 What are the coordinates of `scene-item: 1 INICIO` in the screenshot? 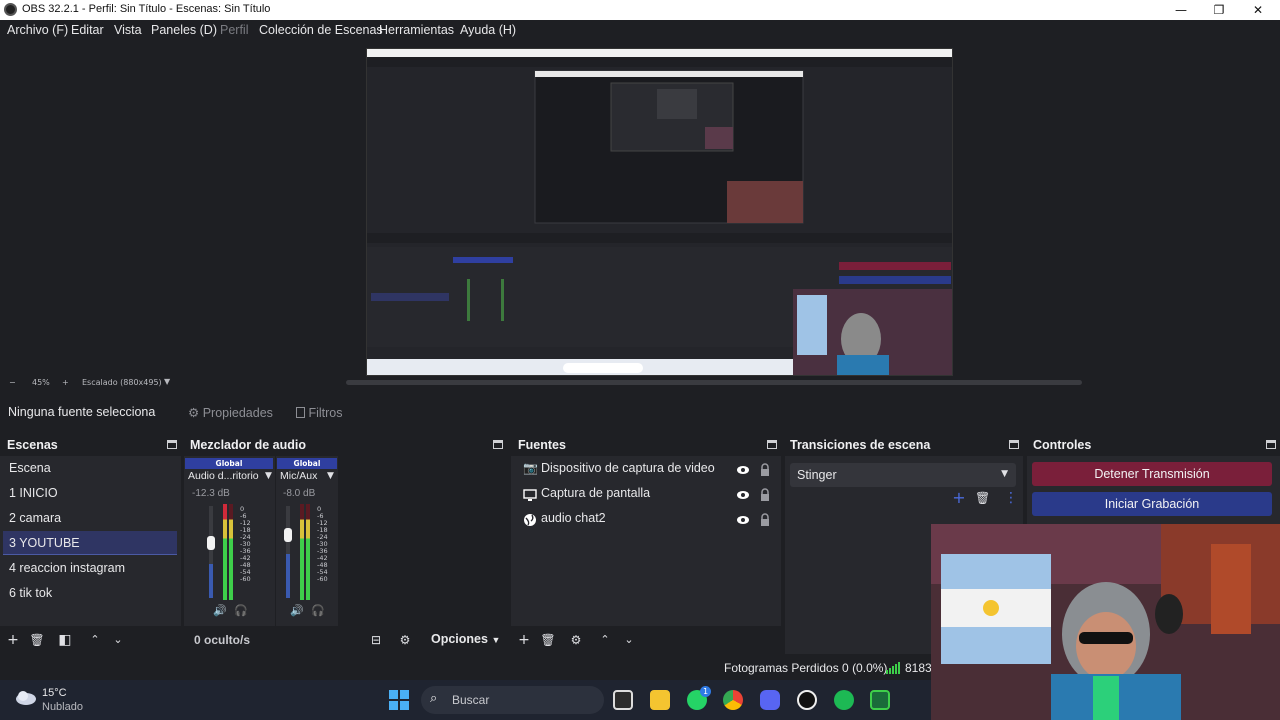 It's located at (90, 493).